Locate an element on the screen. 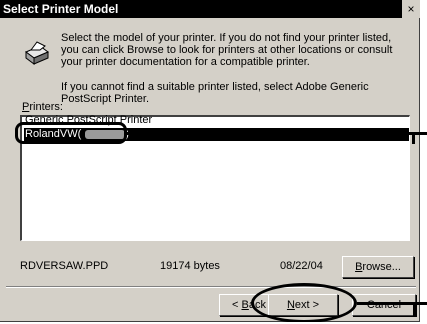 The width and height of the screenshot is (427, 324). selected-printer-callout is located at coordinates (71, 133).